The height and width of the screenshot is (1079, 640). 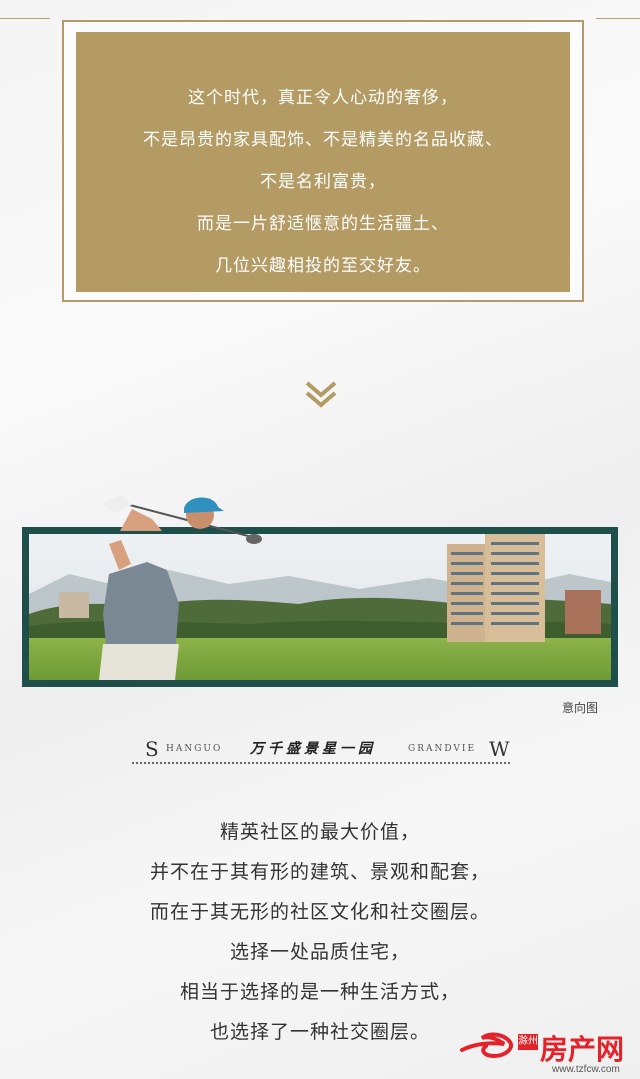 I want to click on brand-chinese-name: 万千盛景星一园, so click(x=313, y=749).